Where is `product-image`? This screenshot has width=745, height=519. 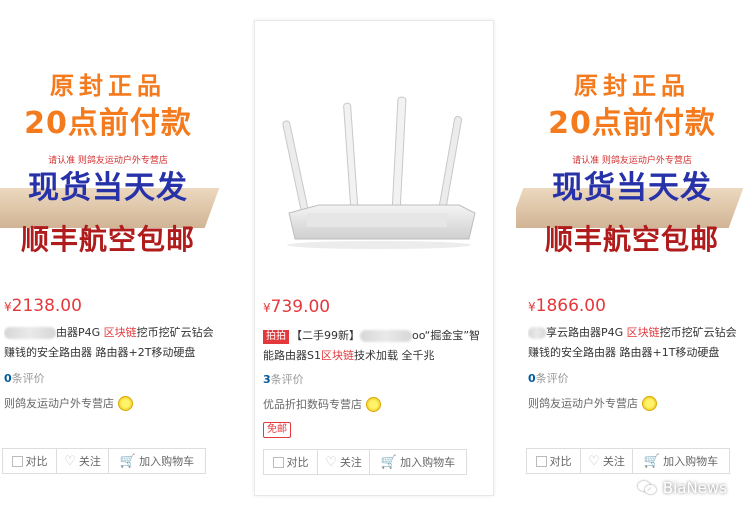 product-image is located at coordinates (374, 163).